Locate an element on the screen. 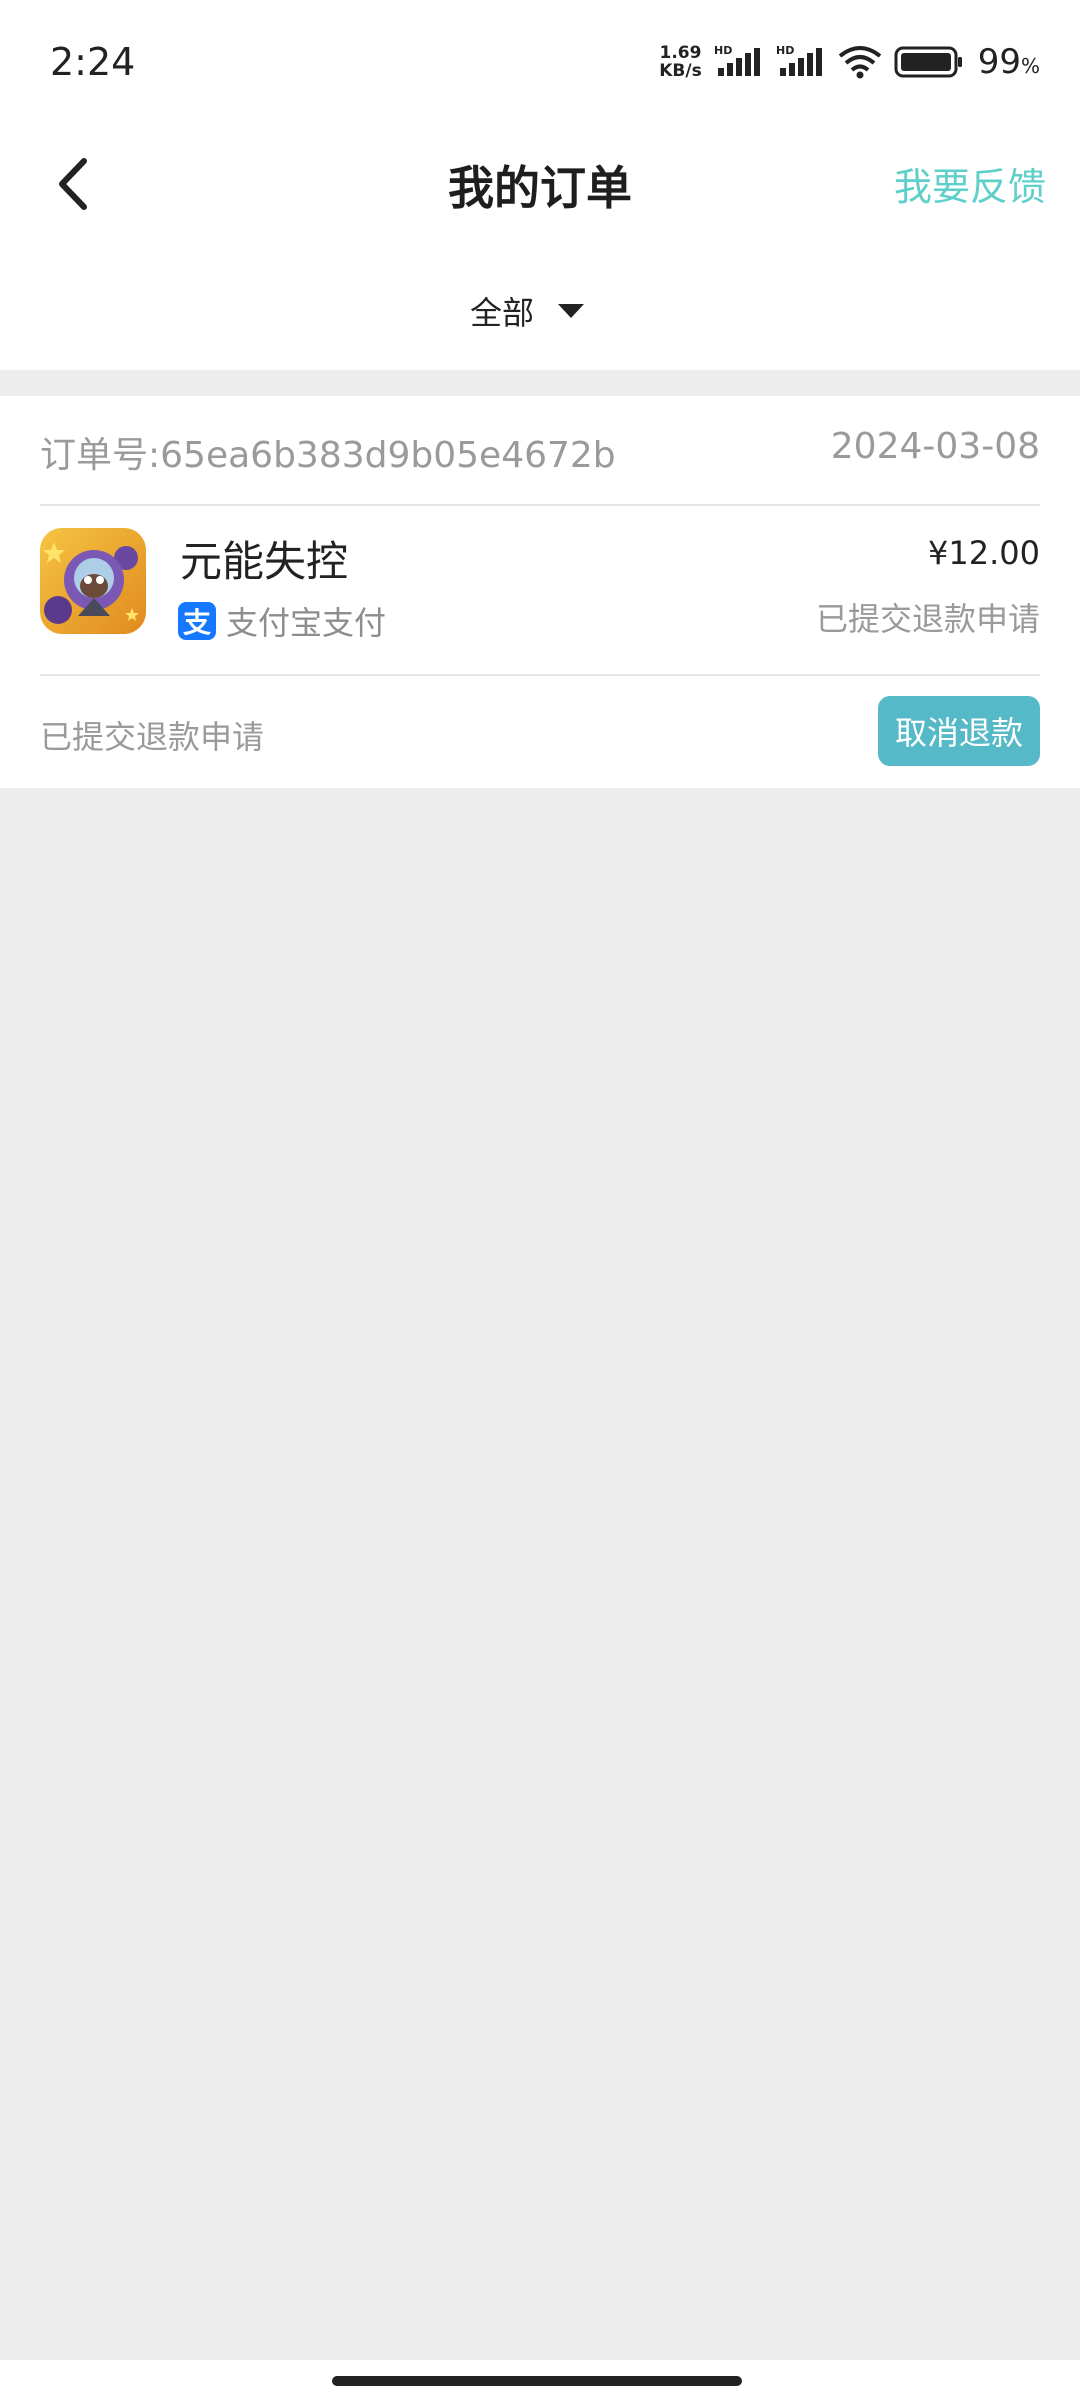 The width and height of the screenshot is (1080, 2403). feedback-button: 我要反馈 is located at coordinates (970, 183).